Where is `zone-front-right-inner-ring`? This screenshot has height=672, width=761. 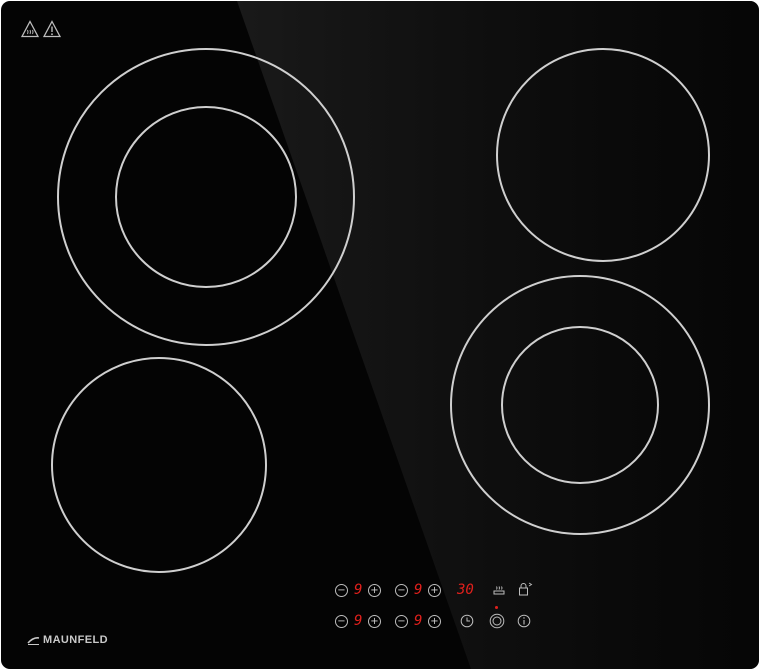 zone-front-right-inner-ring is located at coordinates (580, 405).